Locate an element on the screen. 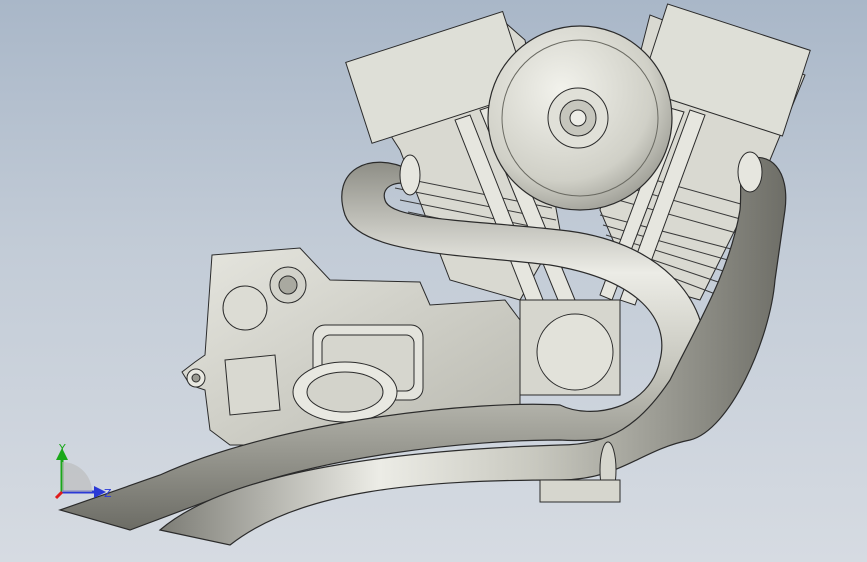 The image size is (867, 562). y-axis-label: Y is located at coordinates (62, 448).